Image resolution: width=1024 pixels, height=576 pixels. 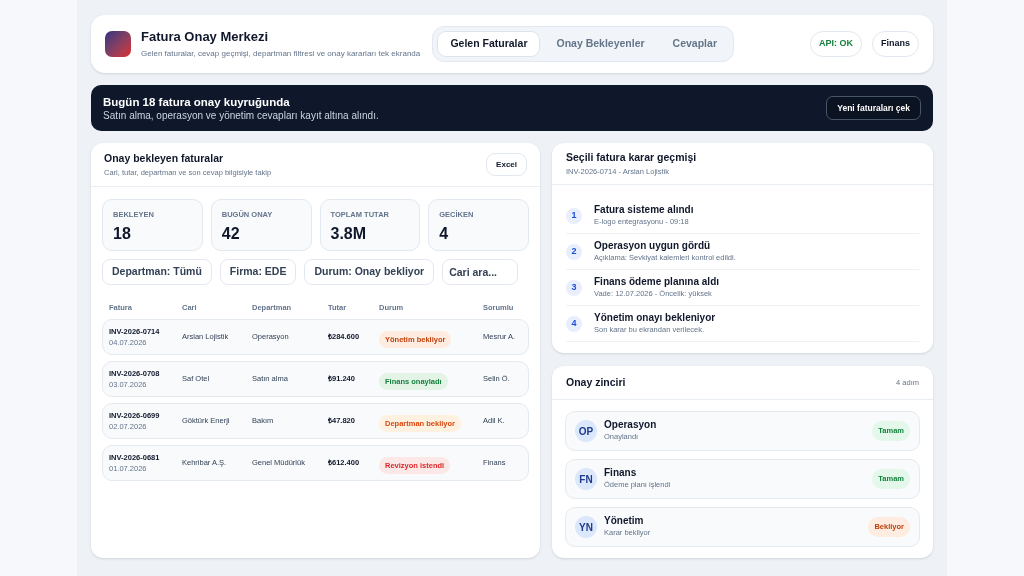 What do you see at coordinates (653, 246) in the screenshot?
I see `step-title: Operasyon uygun gördü` at bounding box center [653, 246].